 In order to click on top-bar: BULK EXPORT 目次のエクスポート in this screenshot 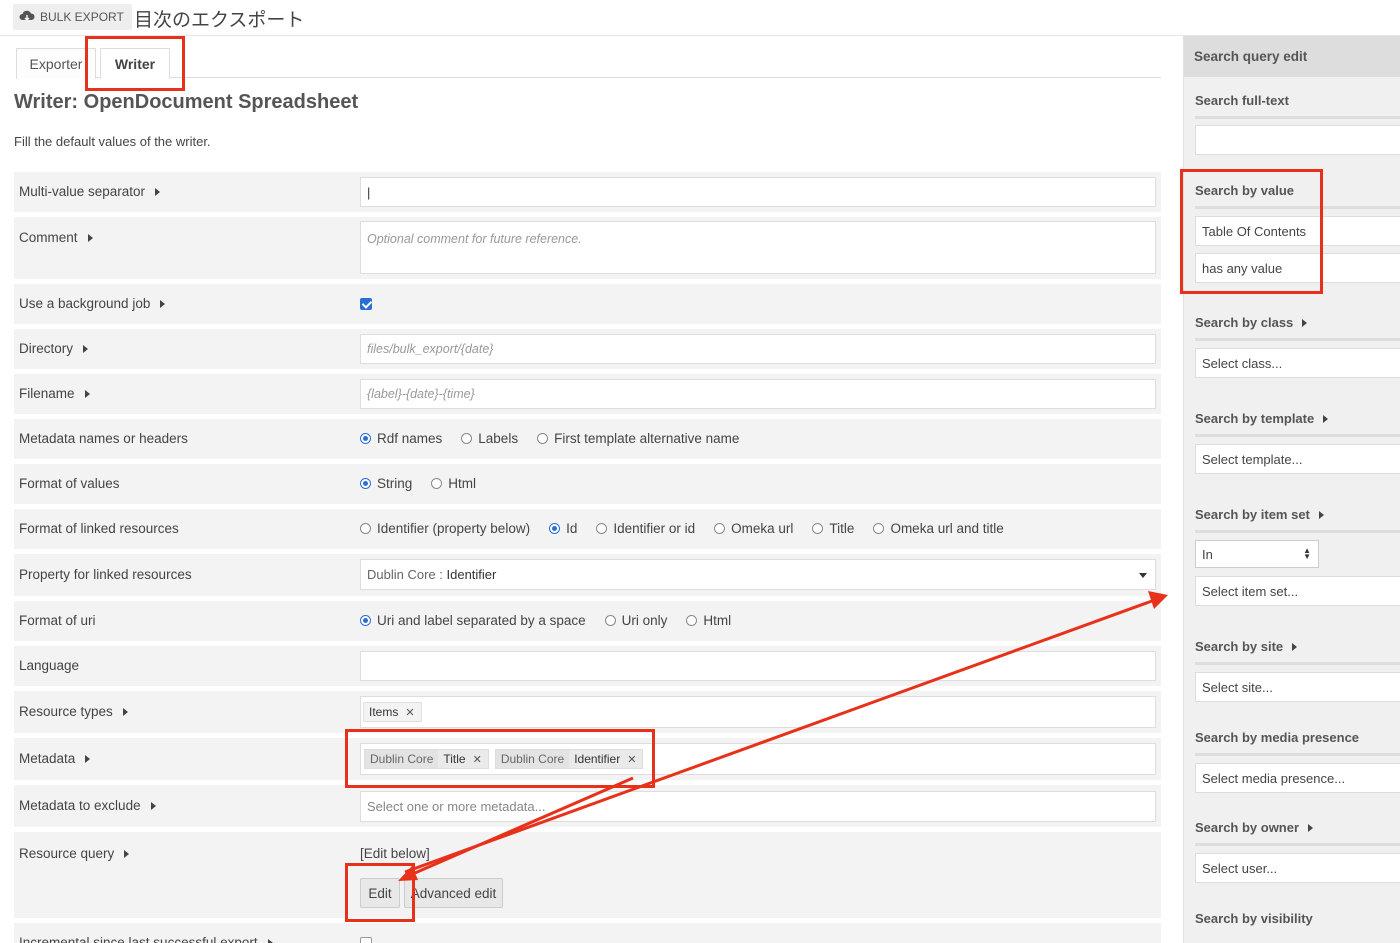, I will do `click(700, 18)`.